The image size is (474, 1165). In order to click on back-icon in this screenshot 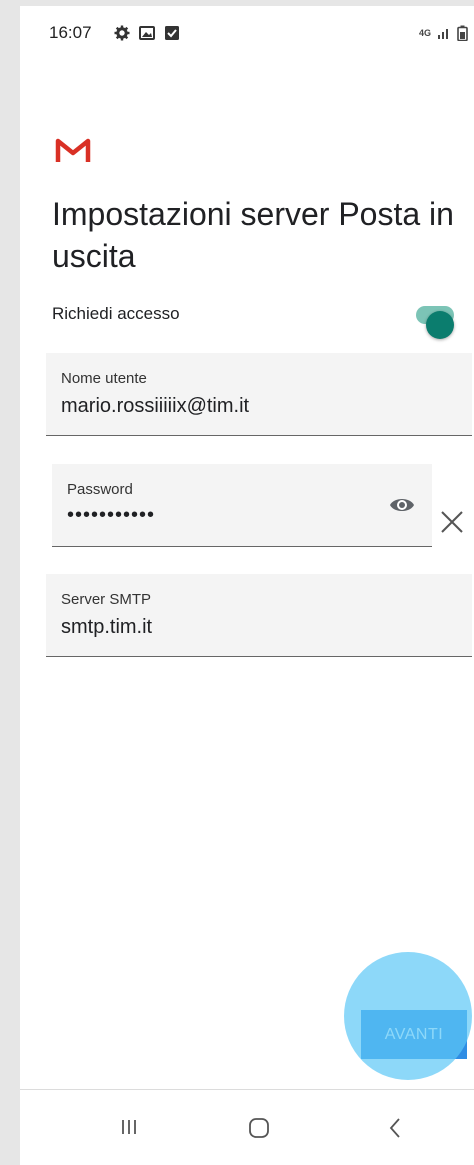, I will do `click(395, 1128)`.